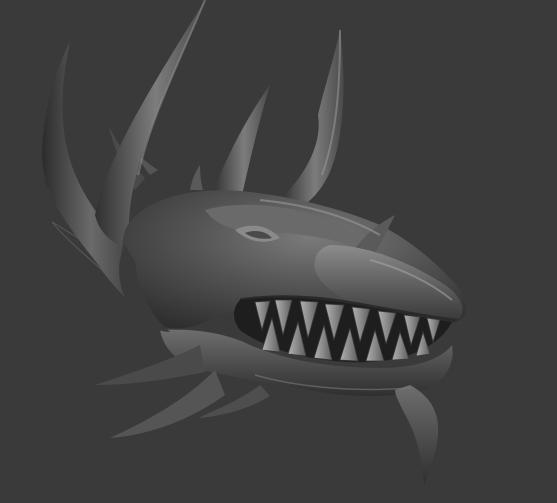  I want to click on right-horn, so click(312, 119).